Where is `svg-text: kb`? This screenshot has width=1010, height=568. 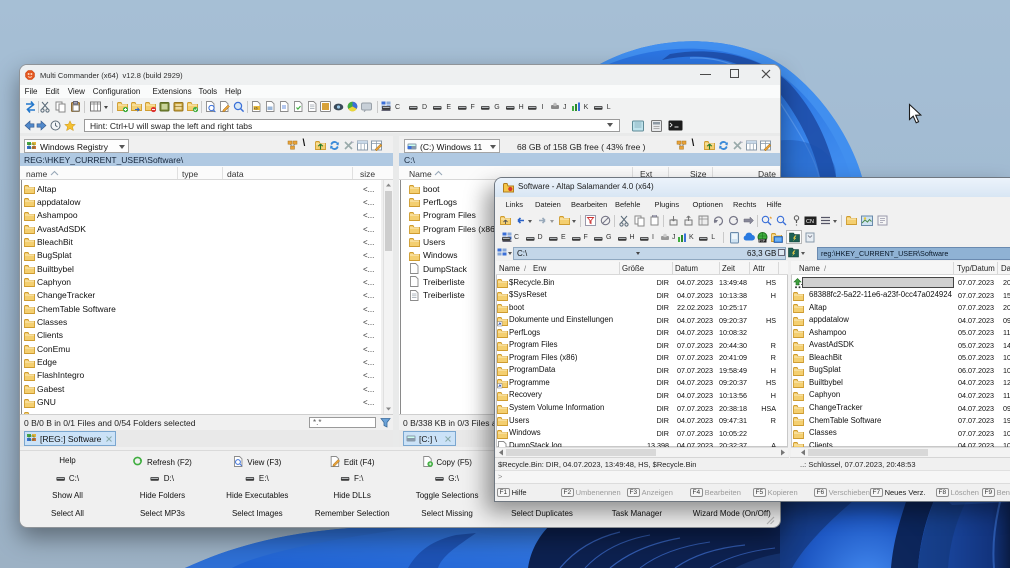 svg-text: kb is located at coordinates (256, 108).